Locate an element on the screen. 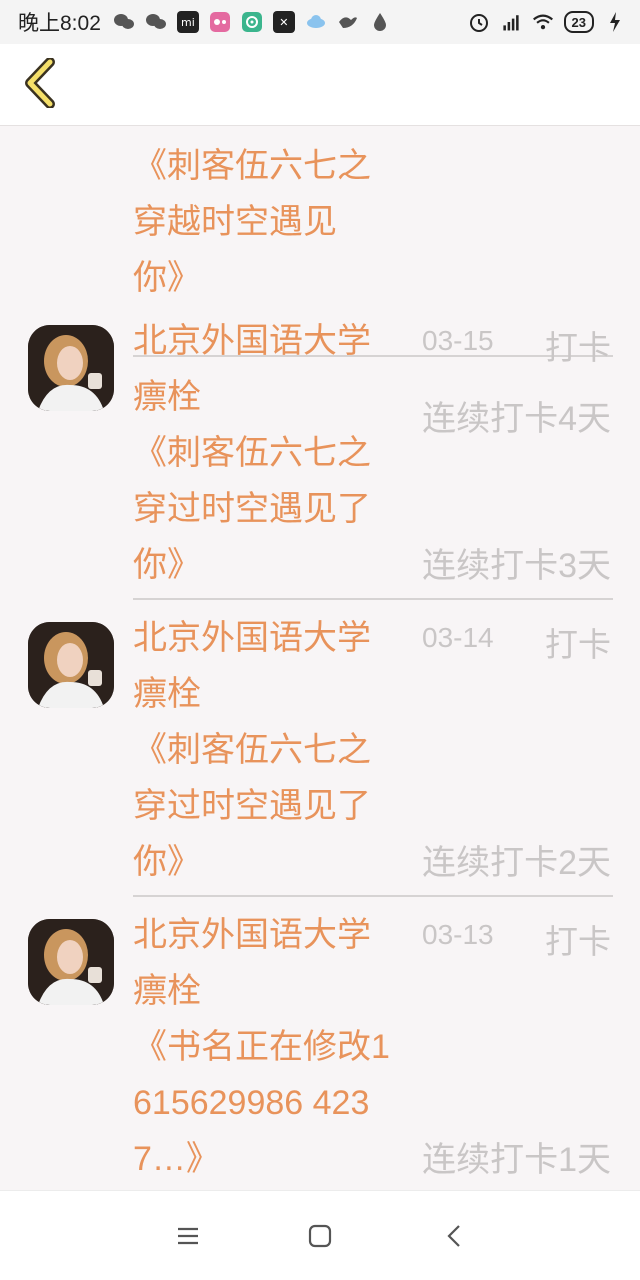 This screenshot has width=640, height=1280. streak-count: 连续打卡3天 is located at coordinates (516, 566).